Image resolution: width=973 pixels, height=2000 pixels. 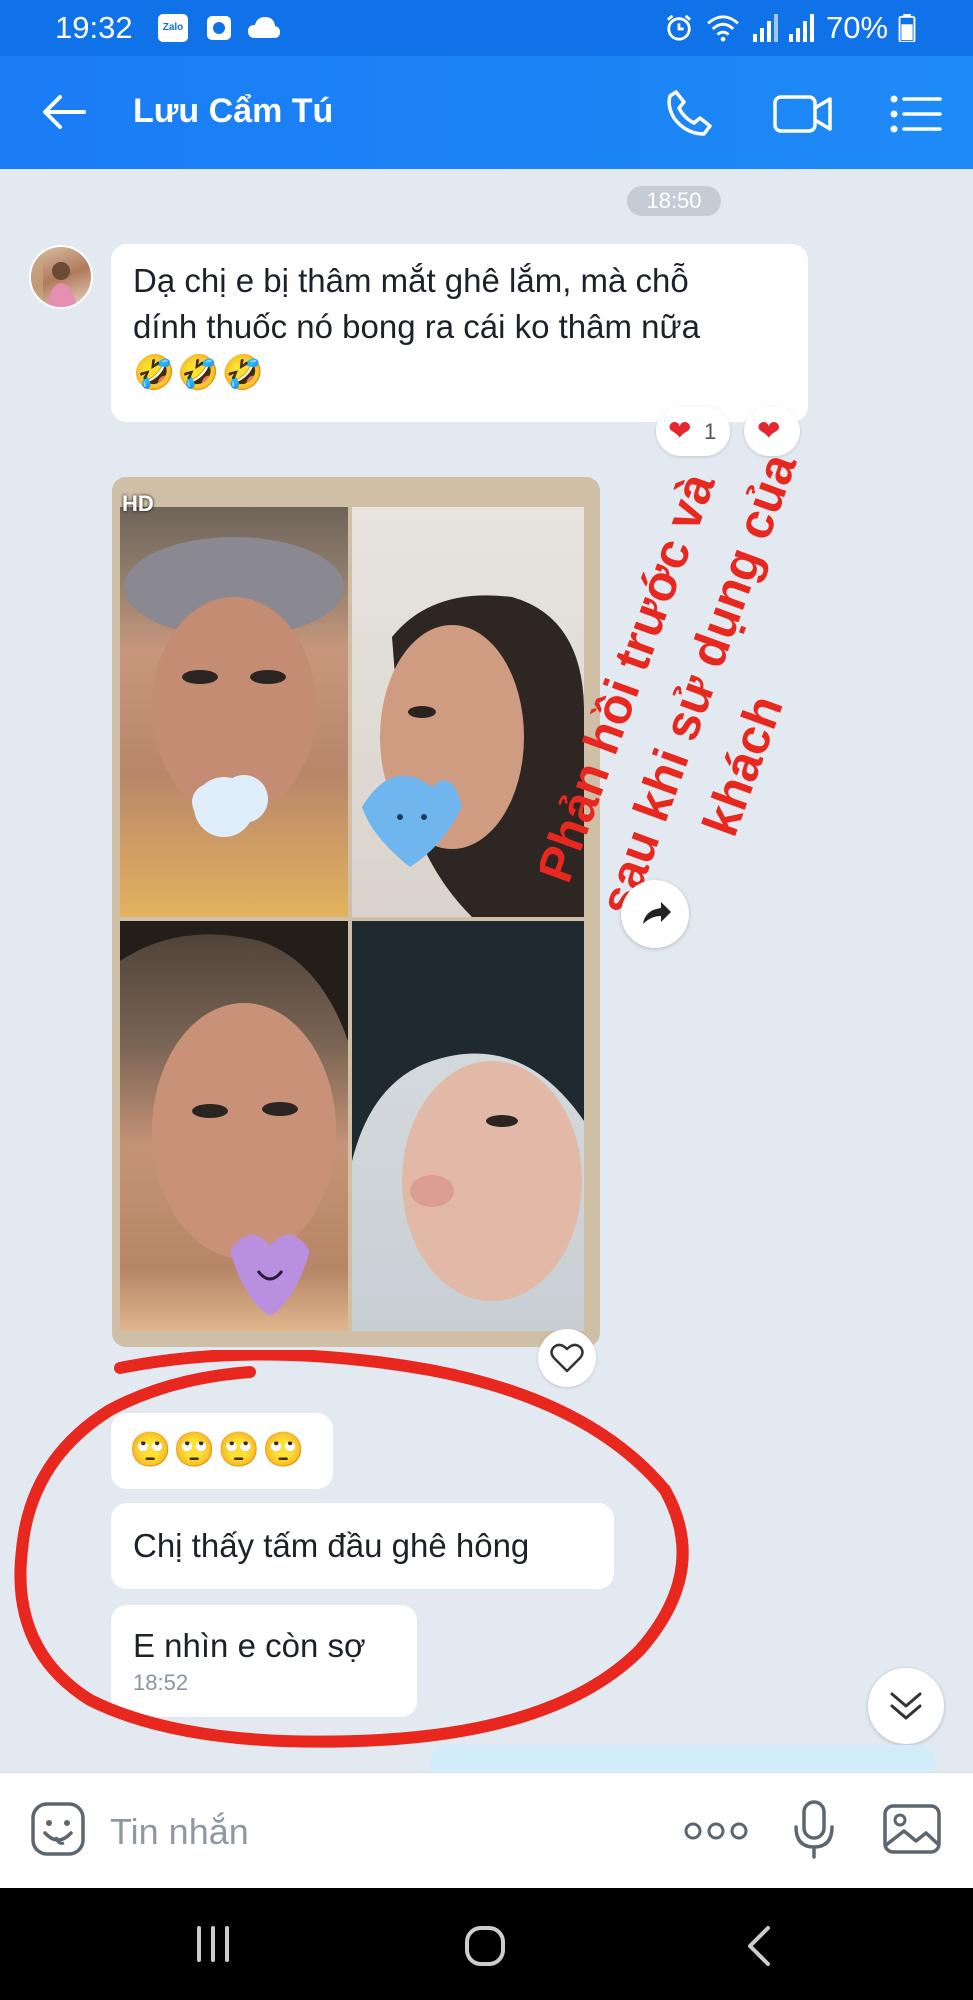 I want to click on message-text-line-1: Dạ chị e bị thâm mắt ghê lắm, mà chỗ, so click(x=411, y=280).